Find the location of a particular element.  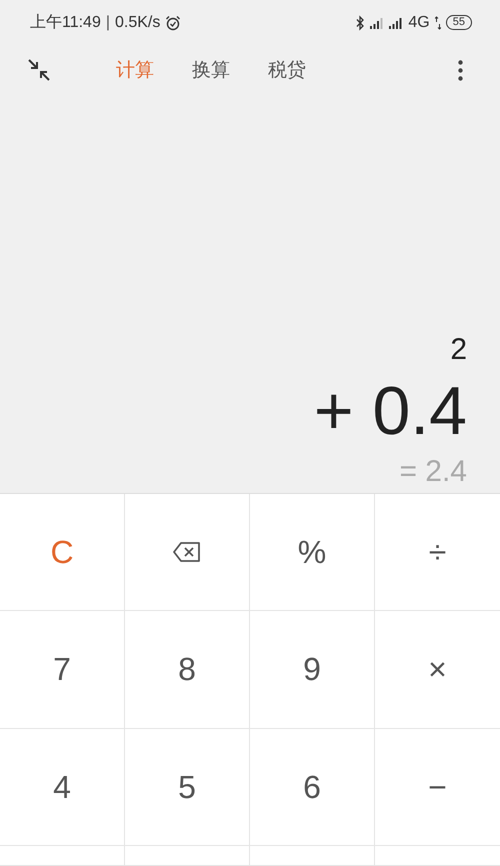

result-text: = 2.4 is located at coordinates (433, 472).